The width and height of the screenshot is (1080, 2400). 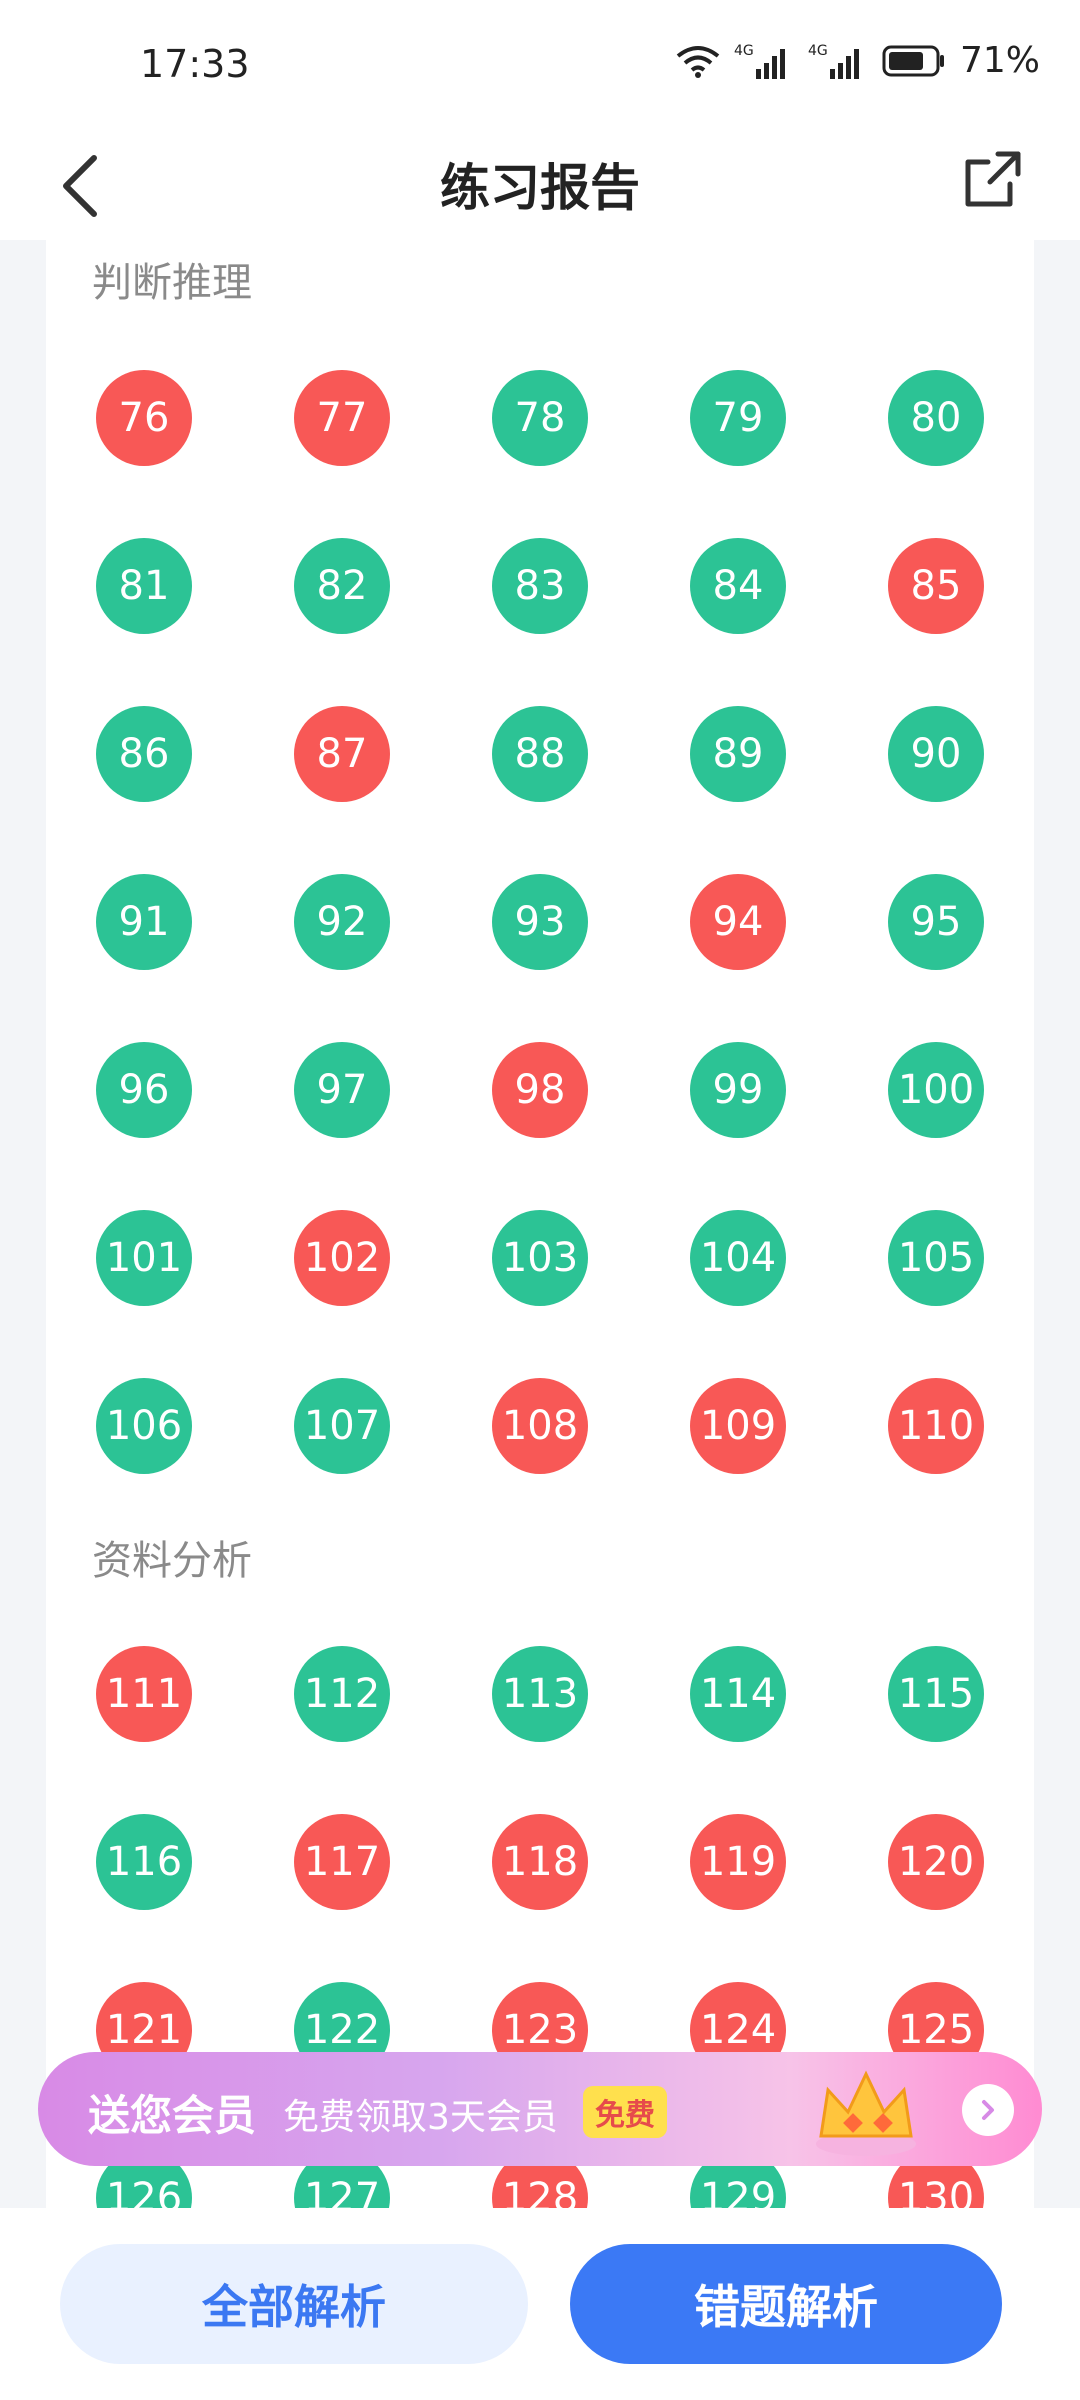 What do you see at coordinates (342, 1694) in the screenshot?
I see `question-bubble-112: 112` at bounding box center [342, 1694].